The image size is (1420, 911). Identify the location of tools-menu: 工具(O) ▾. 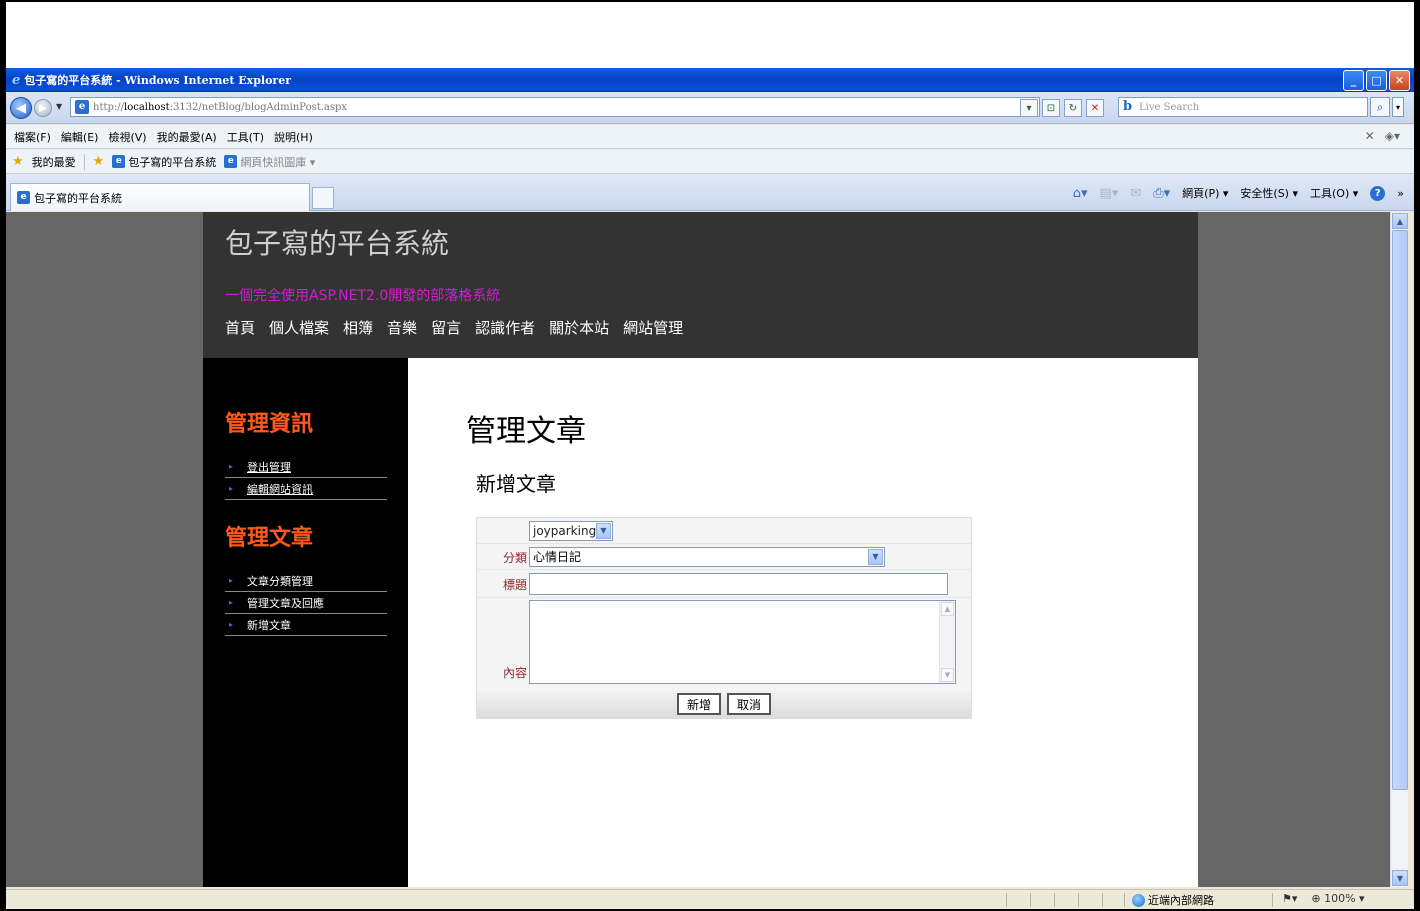
(1334, 193).